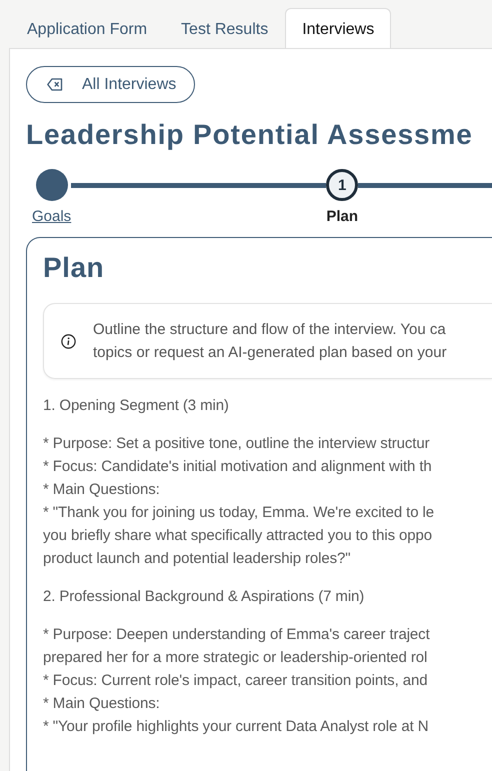 The height and width of the screenshot is (771, 492). I want to click on tab: Application Form, so click(87, 28).